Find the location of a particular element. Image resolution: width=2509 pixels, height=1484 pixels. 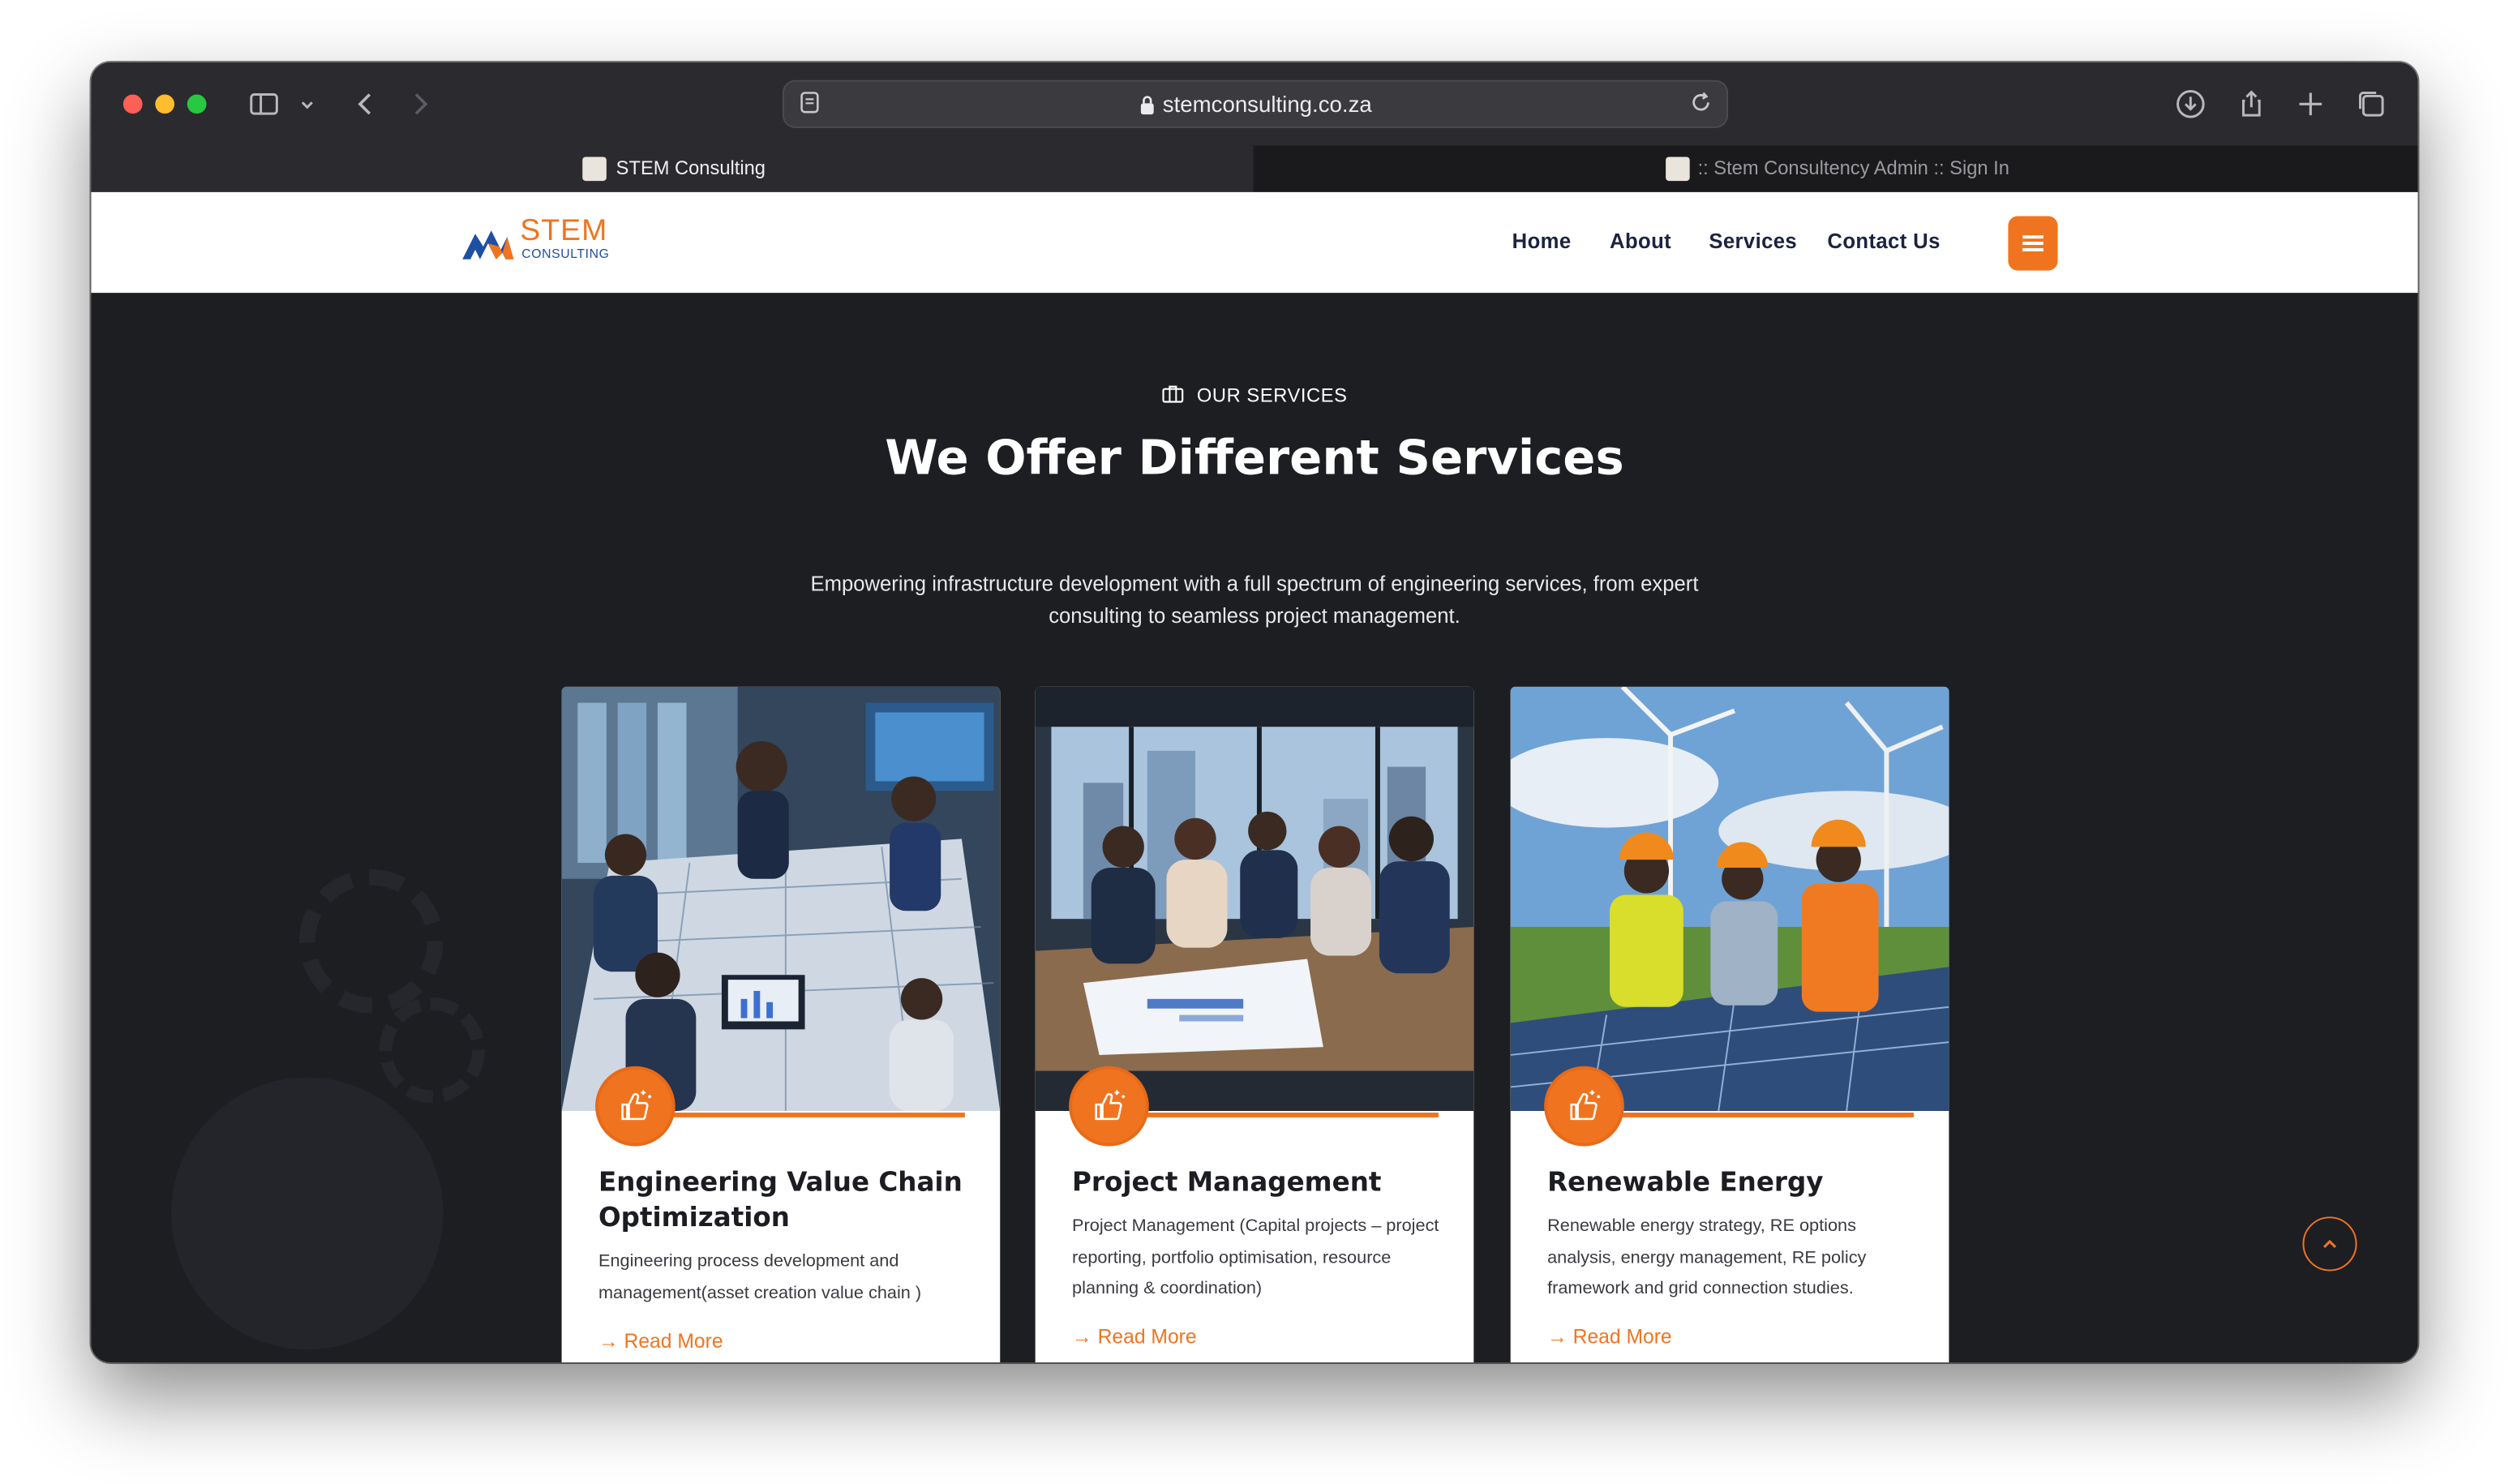

back-icon is located at coordinates (364, 104).